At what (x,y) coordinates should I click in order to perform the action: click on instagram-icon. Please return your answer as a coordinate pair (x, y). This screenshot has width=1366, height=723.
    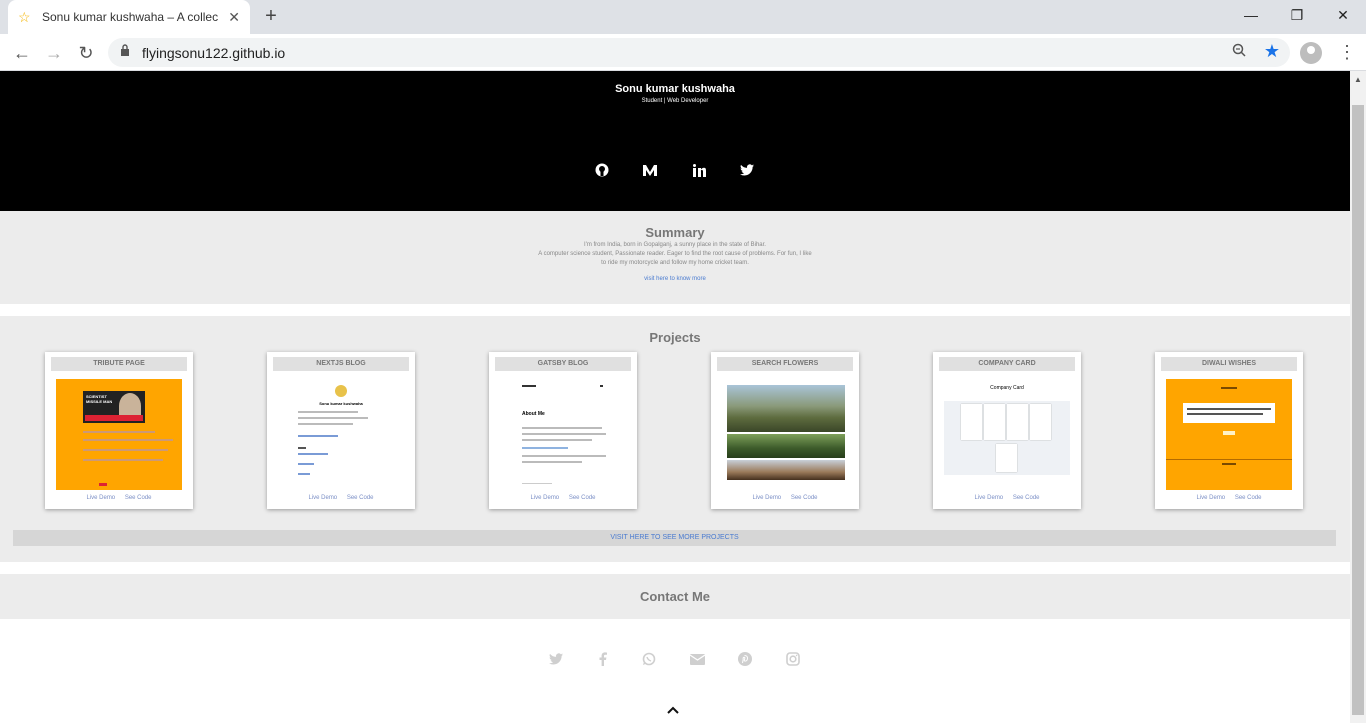
    Looking at the image, I should click on (793, 659).